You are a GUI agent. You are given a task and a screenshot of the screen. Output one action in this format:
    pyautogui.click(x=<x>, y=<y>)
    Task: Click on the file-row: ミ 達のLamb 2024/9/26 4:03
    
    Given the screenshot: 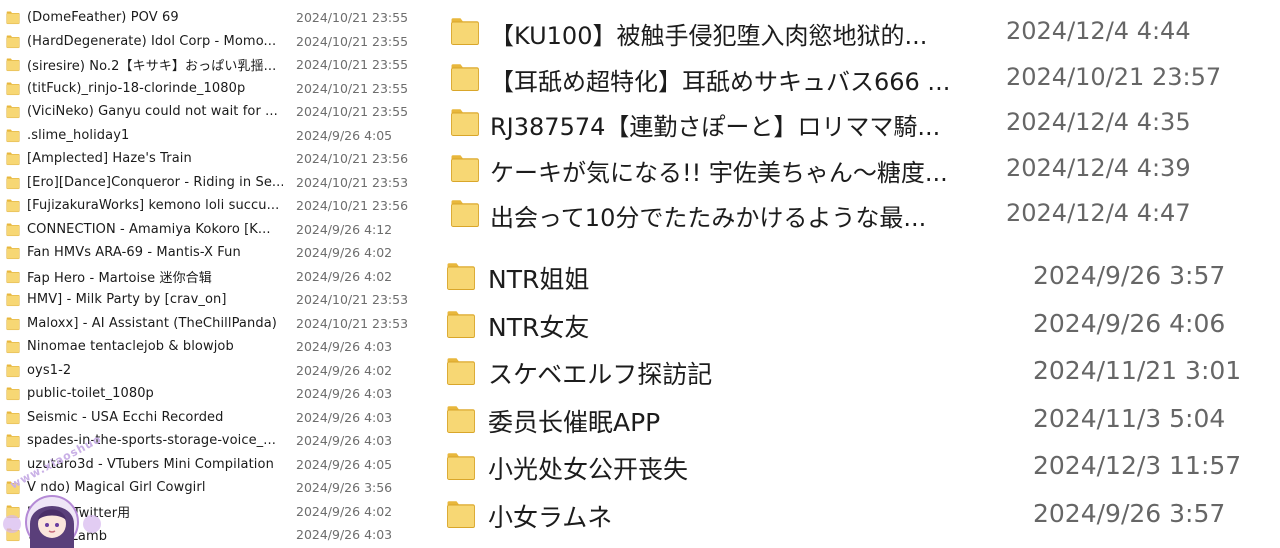 What is the action you would take?
    pyautogui.click(x=210, y=535)
    